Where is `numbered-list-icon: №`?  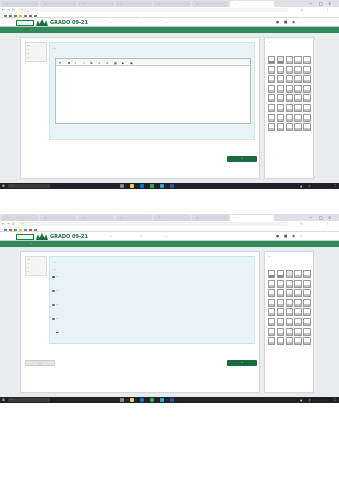
numbered-list-icon: № is located at coordinates (91, 63).